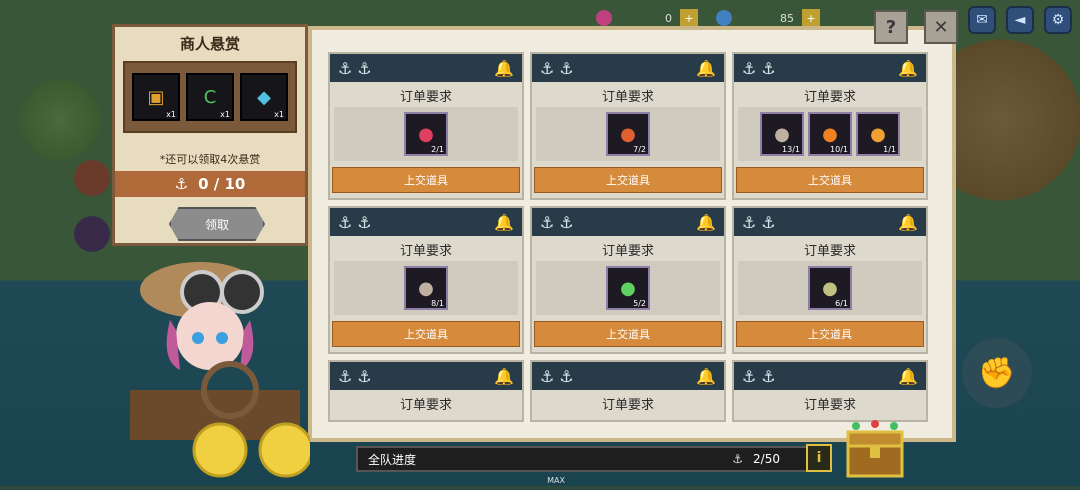 The image size is (1080, 490). Describe the element at coordinates (604, 18) in the screenshot. I see `gem-currency-icon` at that location.